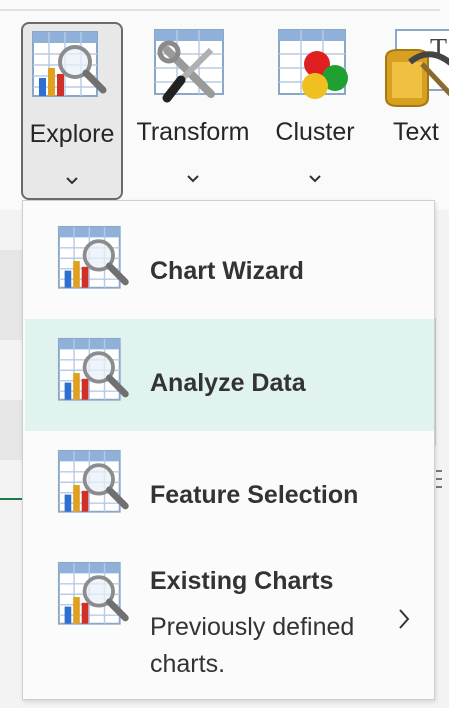 This screenshot has height=708, width=449. I want to click on tools-icon, so click(189, 66).